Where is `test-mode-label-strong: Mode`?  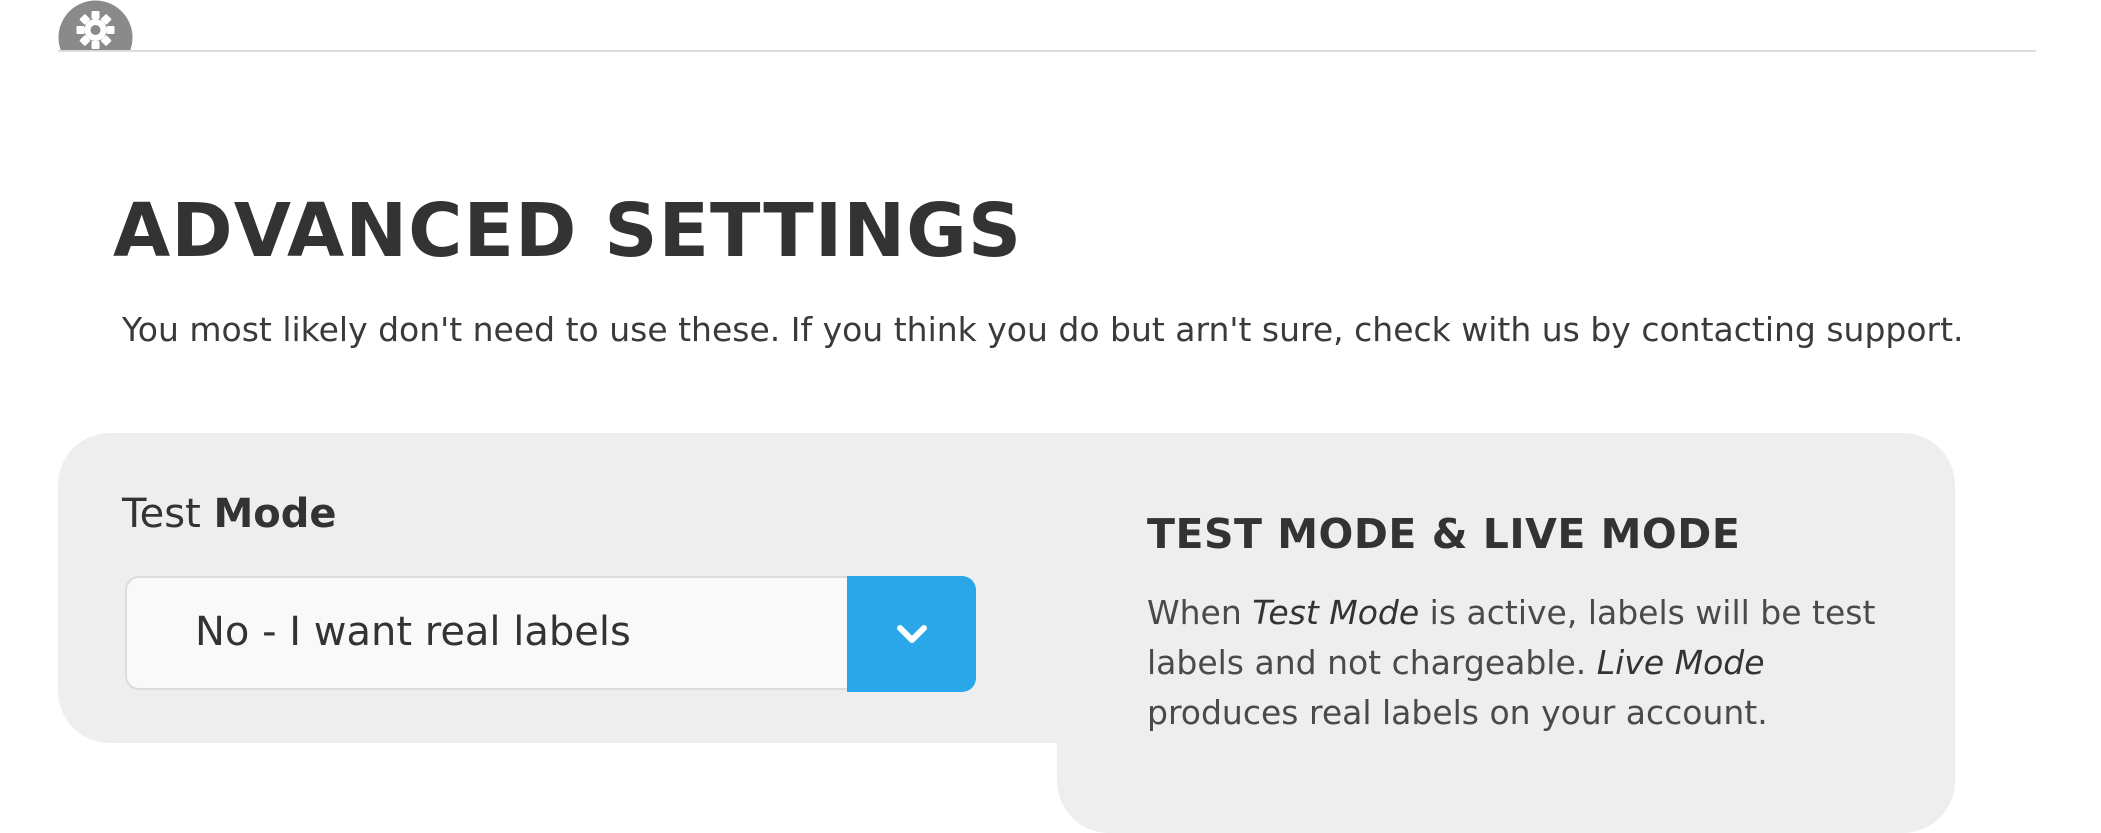 test-mode-label-strong: Mode is located at coordinates (275, 514).